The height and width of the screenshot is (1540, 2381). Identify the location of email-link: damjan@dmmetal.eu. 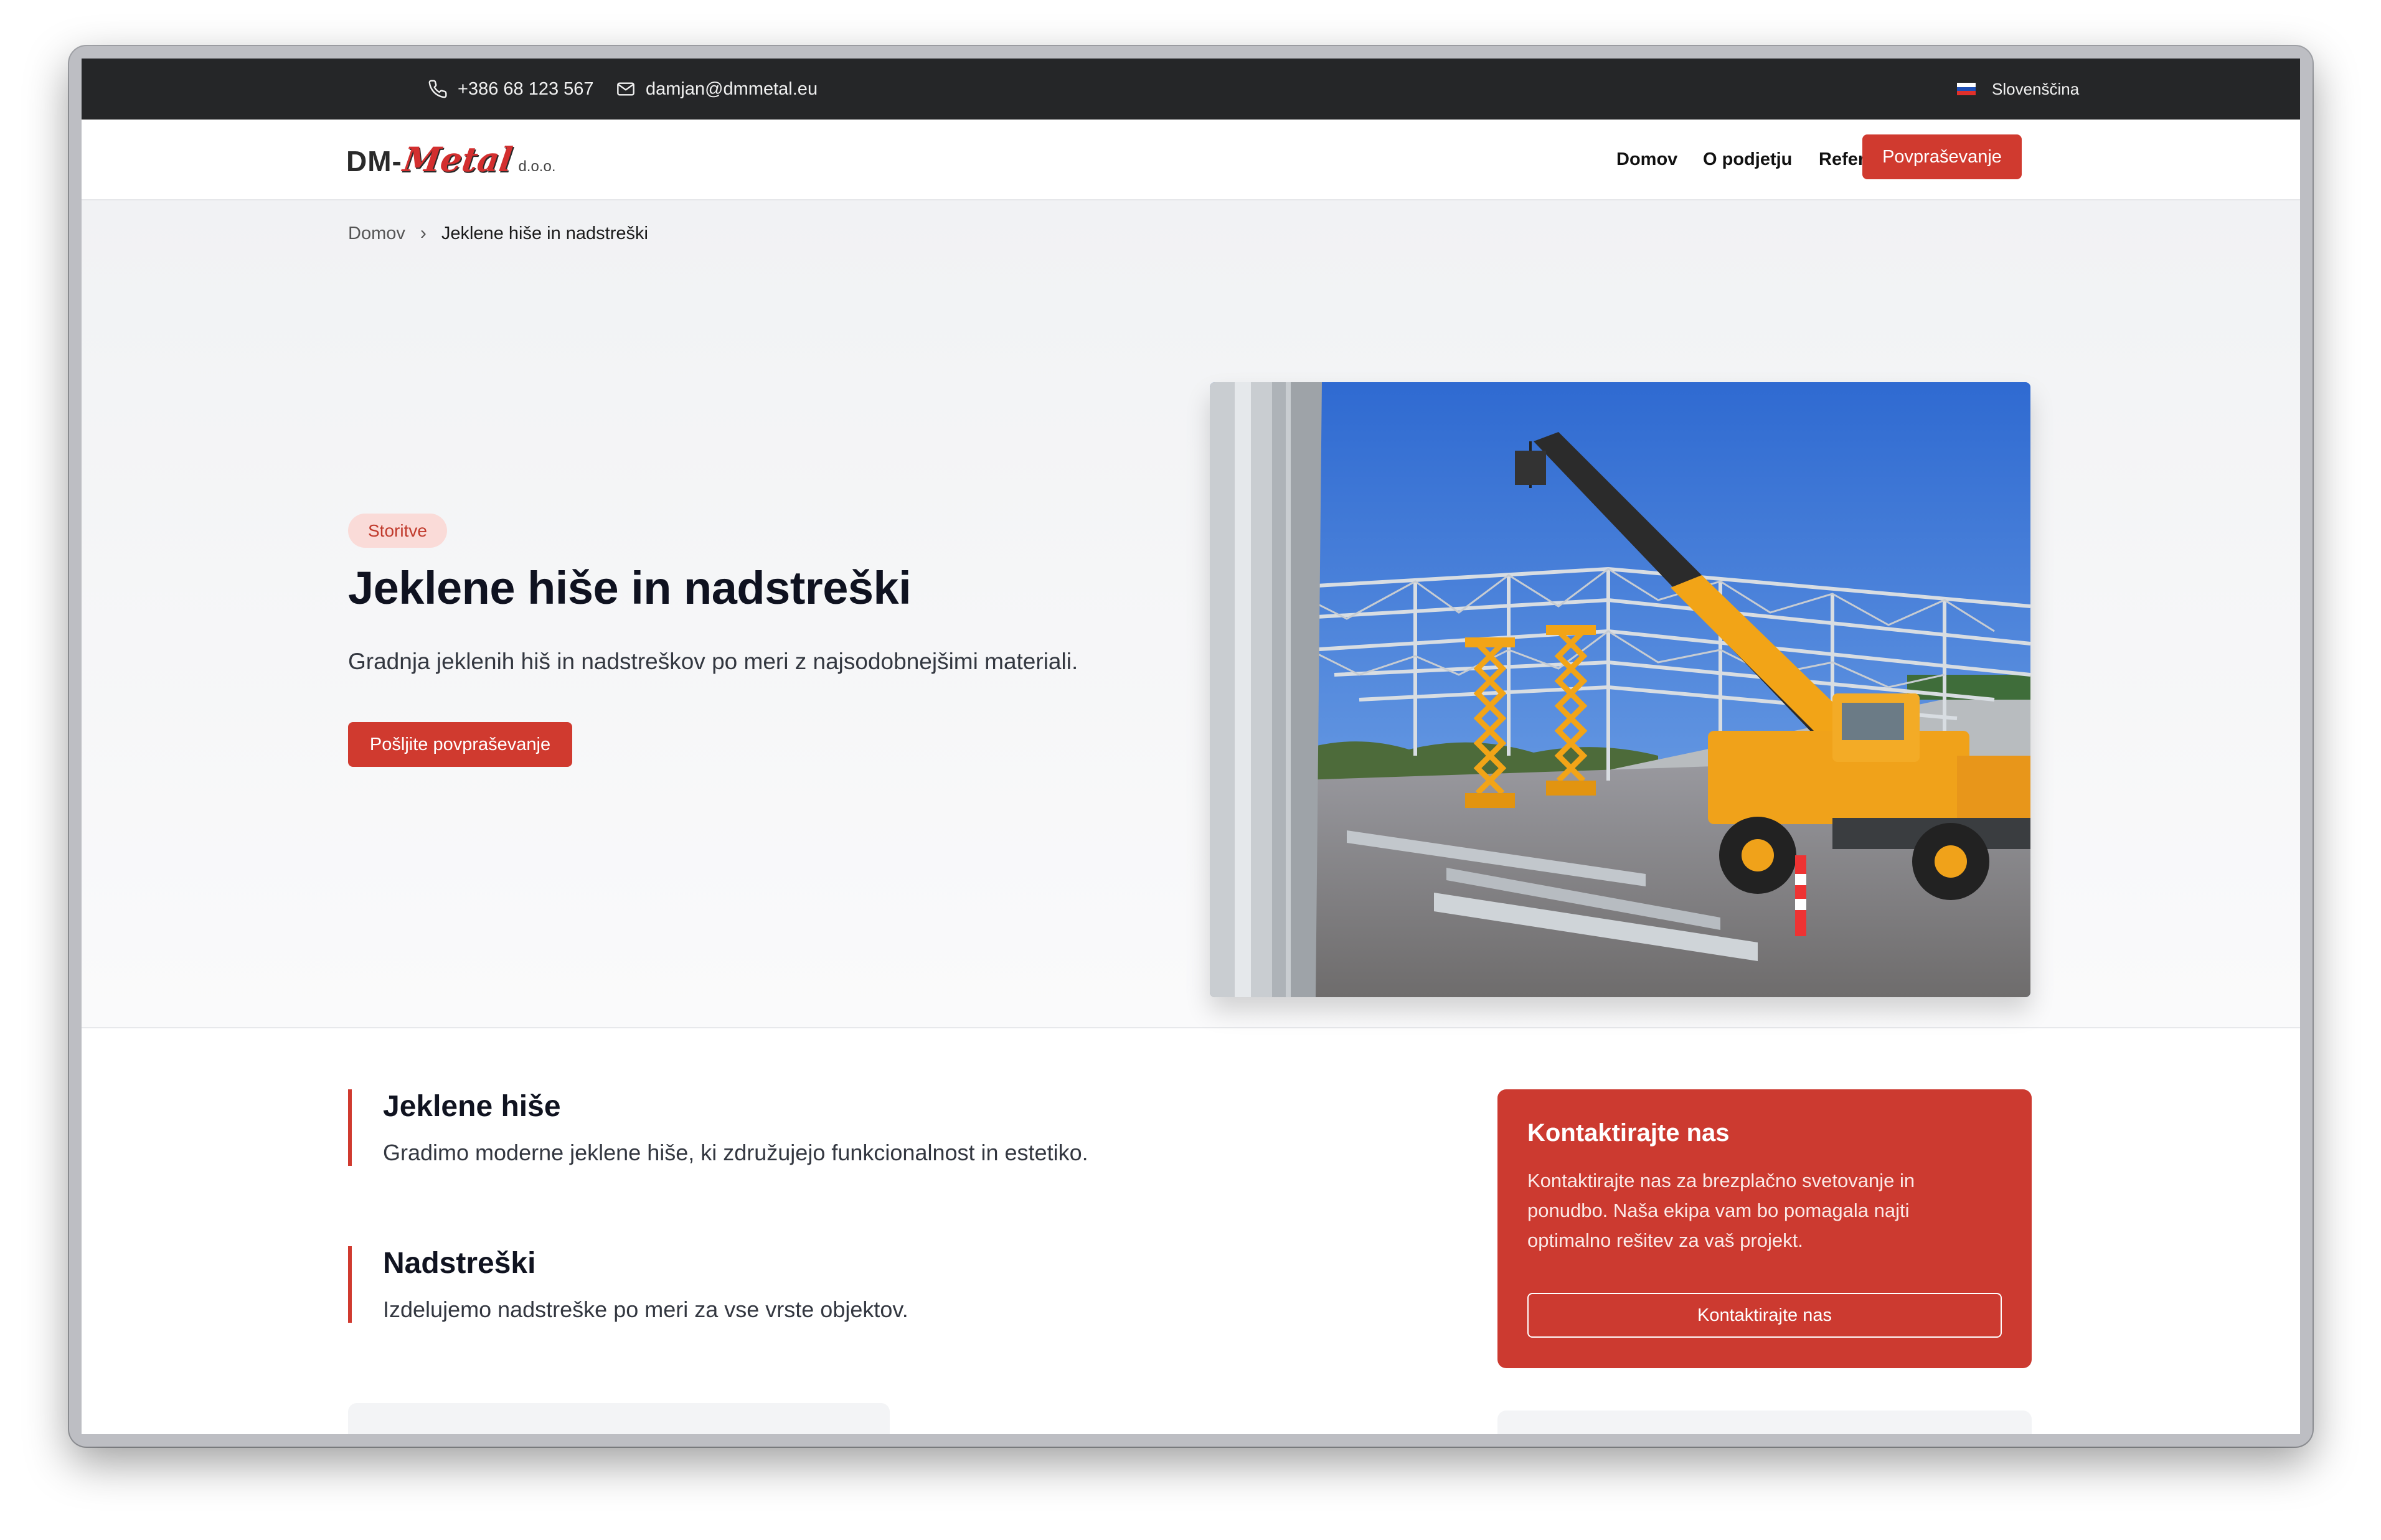
(717, 89).